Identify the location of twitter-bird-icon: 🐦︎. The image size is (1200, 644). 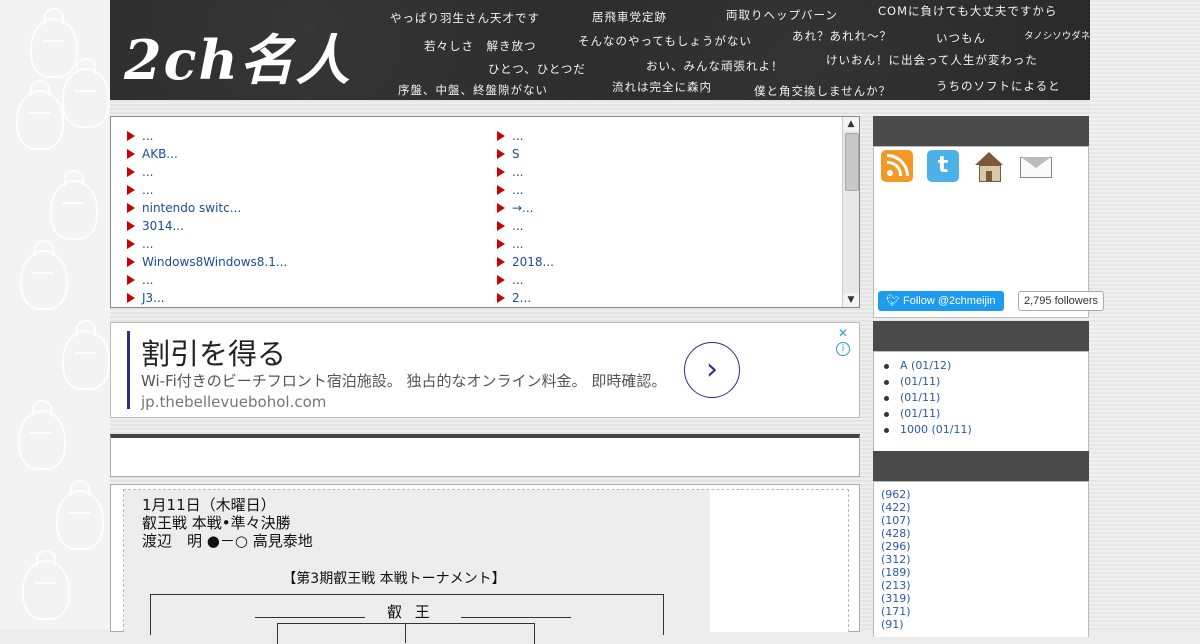
(893, 301).